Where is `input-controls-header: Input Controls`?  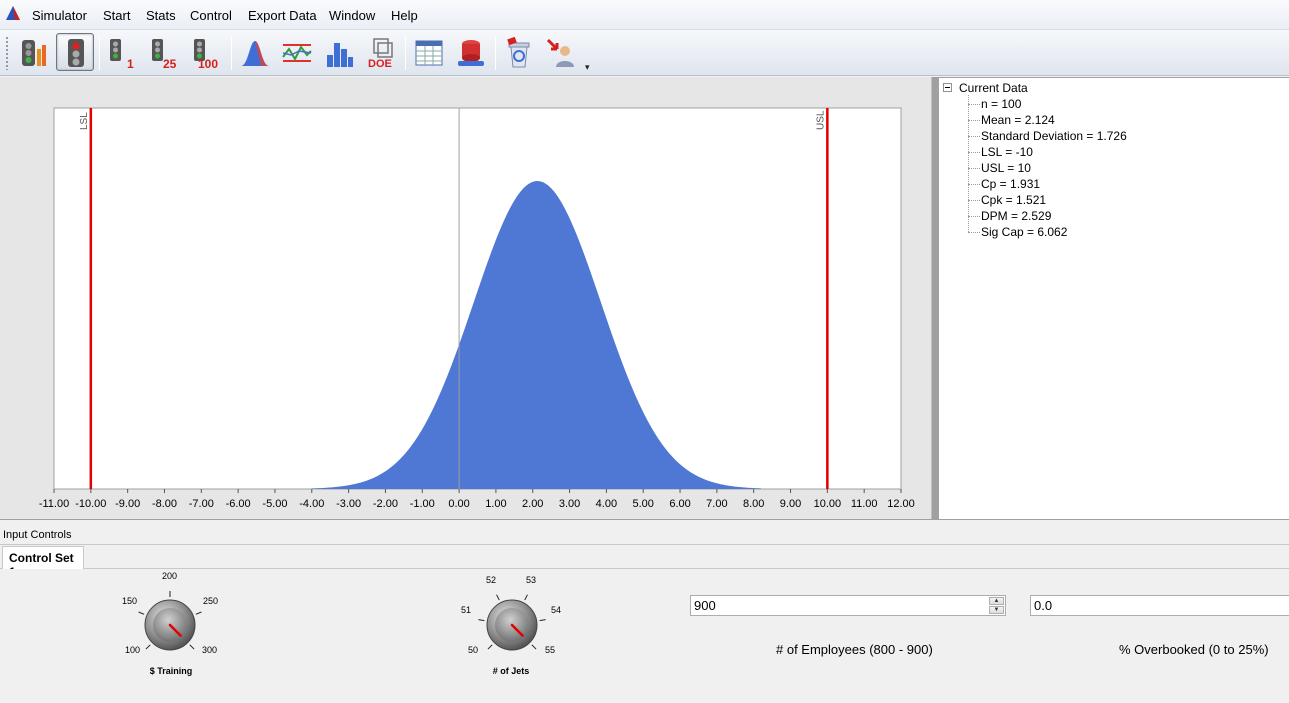 input-controls-header: Input Controls is located at coordinates (644, 532).